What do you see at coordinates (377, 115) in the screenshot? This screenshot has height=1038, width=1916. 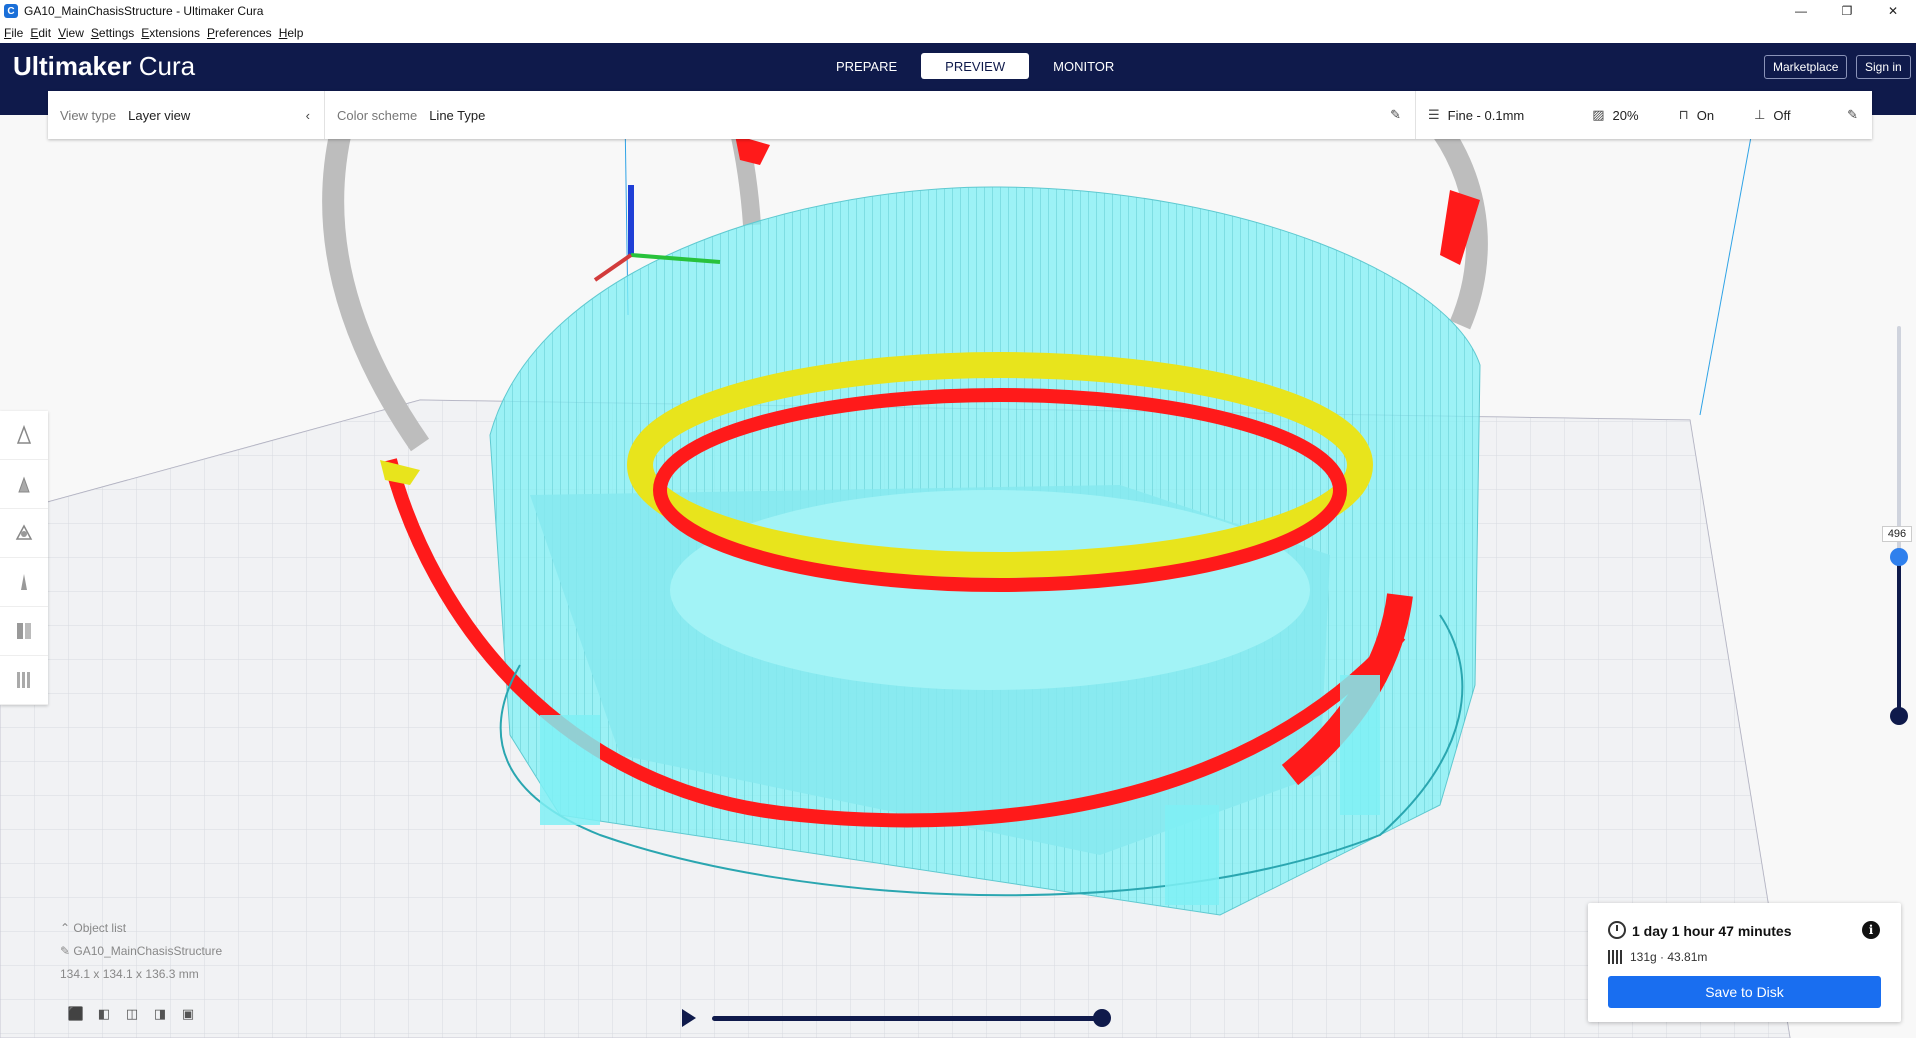 I see `color-scheme-label: Color scheme` at bounding box center [377, 115].